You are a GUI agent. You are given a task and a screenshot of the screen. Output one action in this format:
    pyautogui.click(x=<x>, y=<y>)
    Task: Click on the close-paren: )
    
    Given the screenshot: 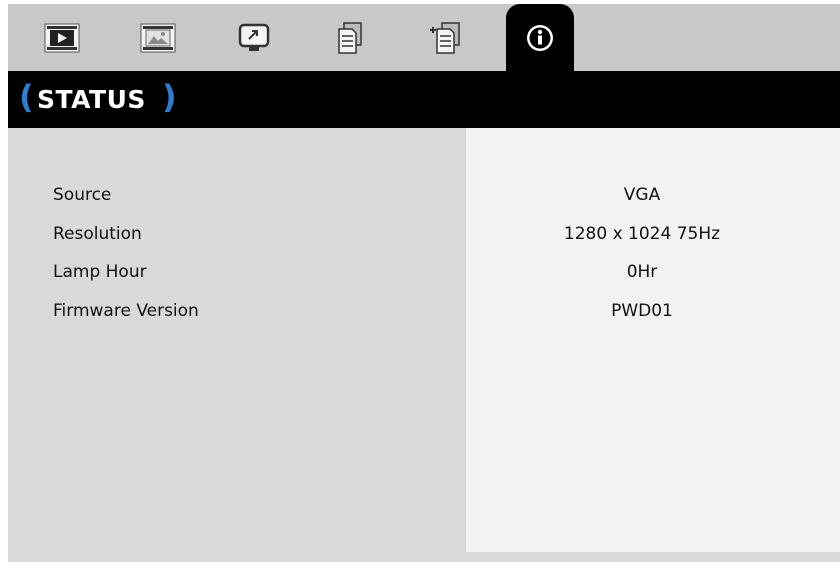 What is the action you would take?
    pyautogui.click(x=169, y=97)
    